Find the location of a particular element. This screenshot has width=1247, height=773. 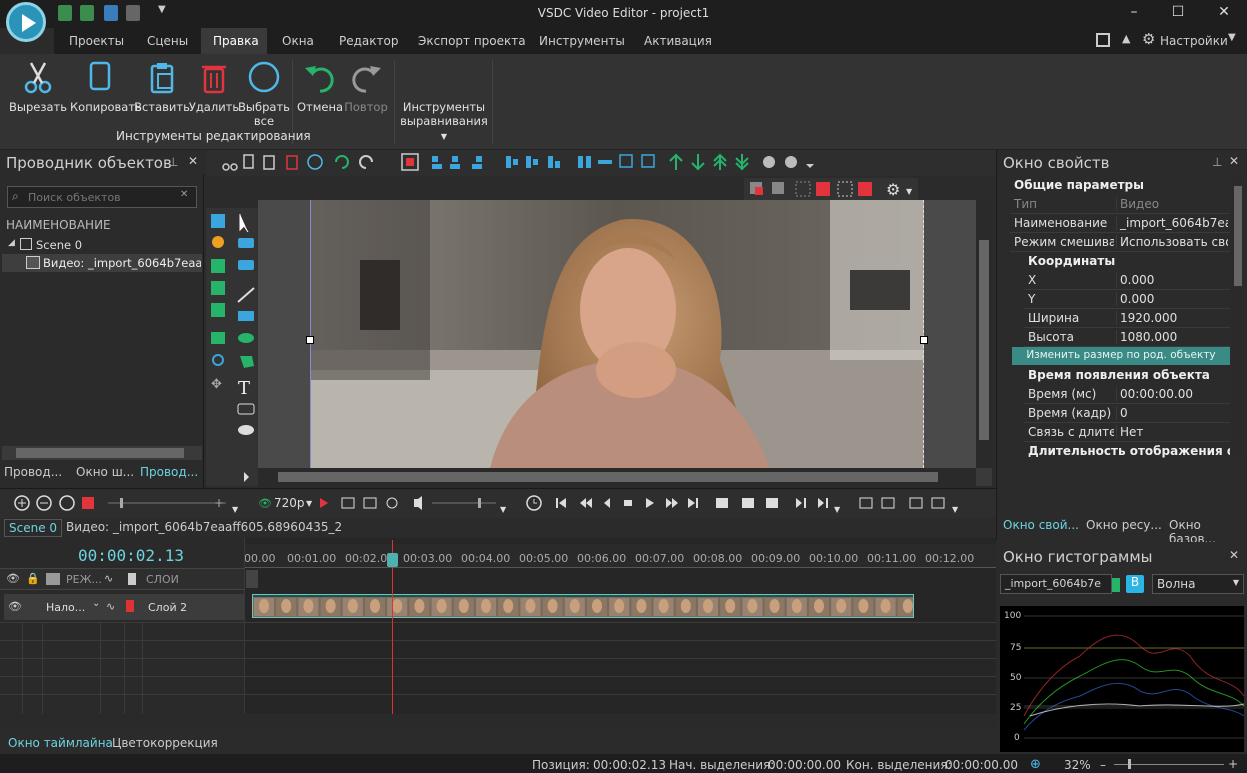

prop-time-frame: Время (кадр) 0 is located at coordinates (1127, 413).